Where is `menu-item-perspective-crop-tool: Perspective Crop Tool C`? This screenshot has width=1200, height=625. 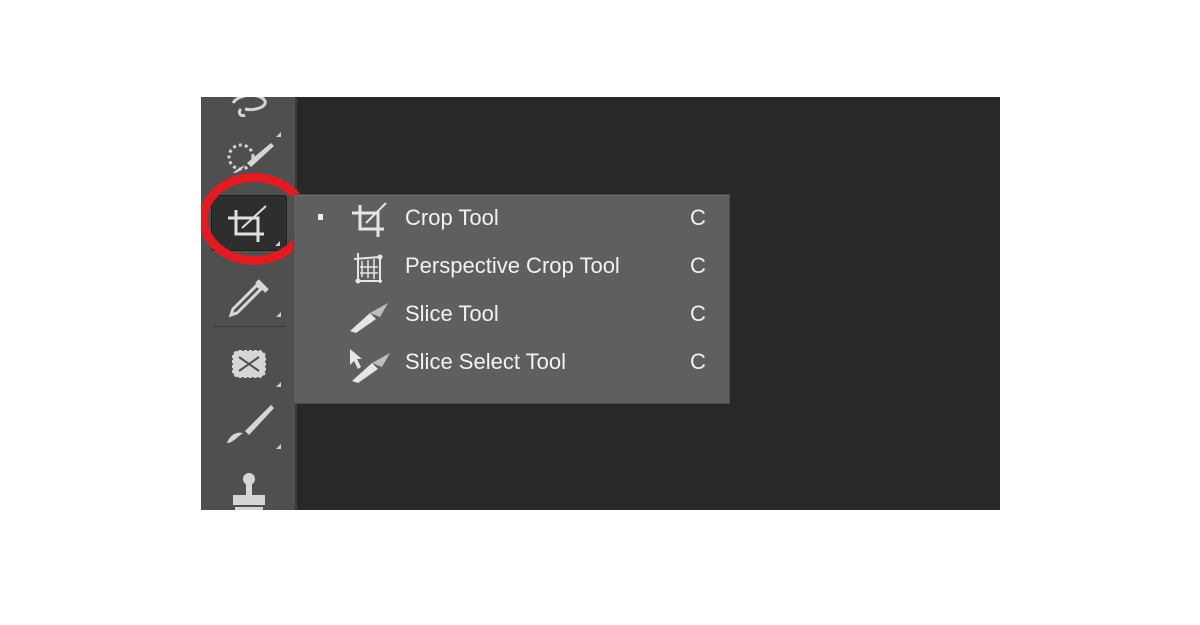
menu-item-perspective-crop-tool: Perspective Crop Tool C is located at coordinates (511, 267).